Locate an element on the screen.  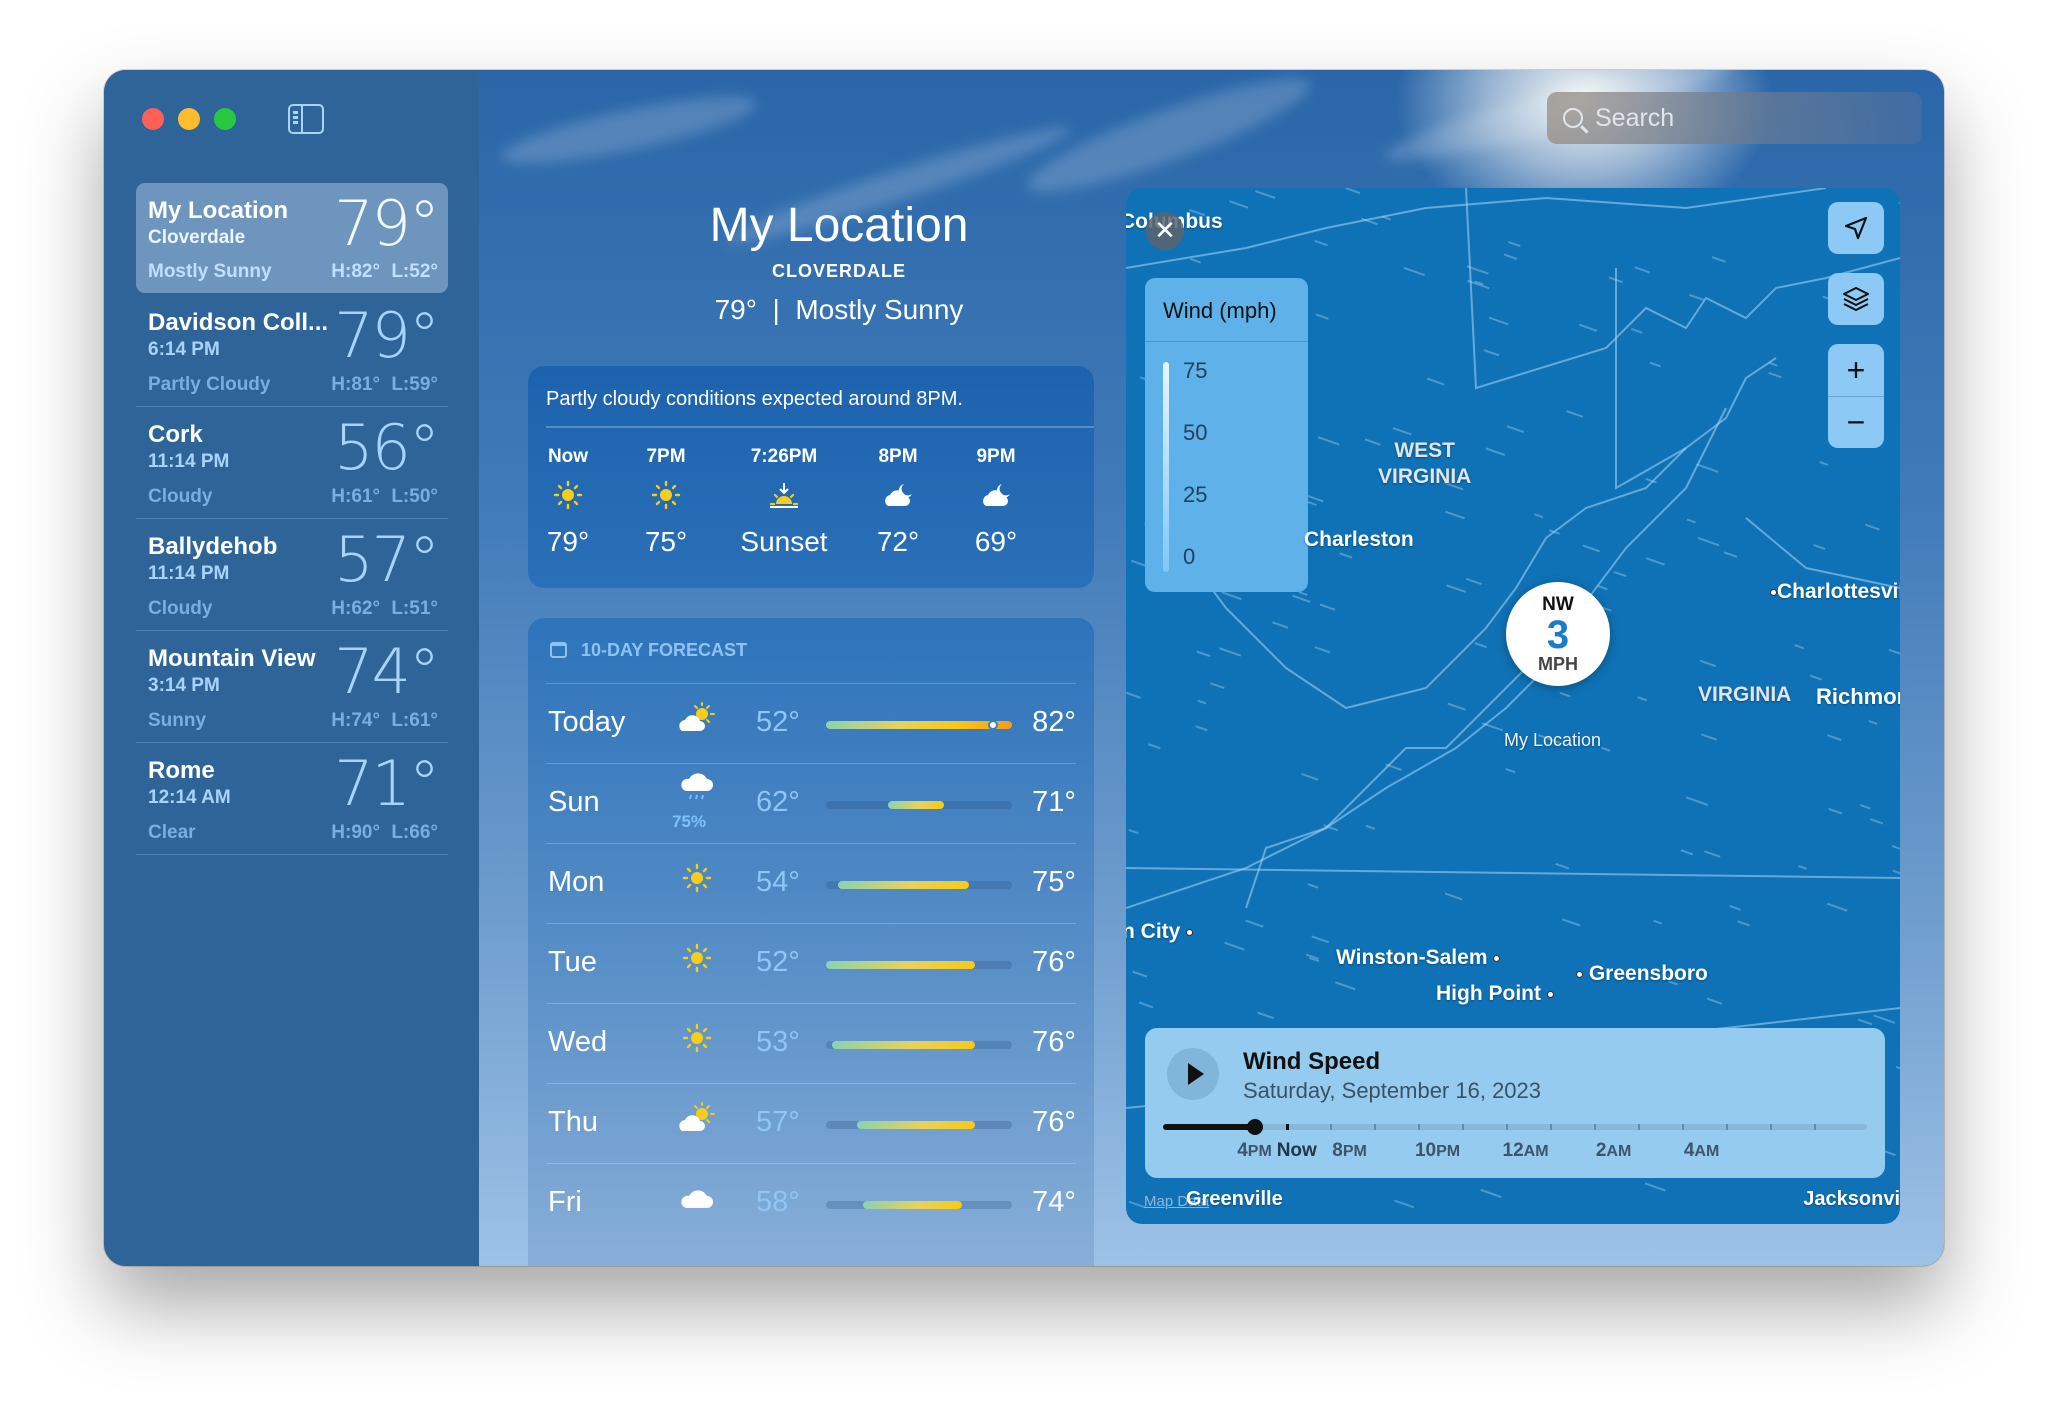
daily-row: Today 52° 82° is located at coordinates (811, 723).